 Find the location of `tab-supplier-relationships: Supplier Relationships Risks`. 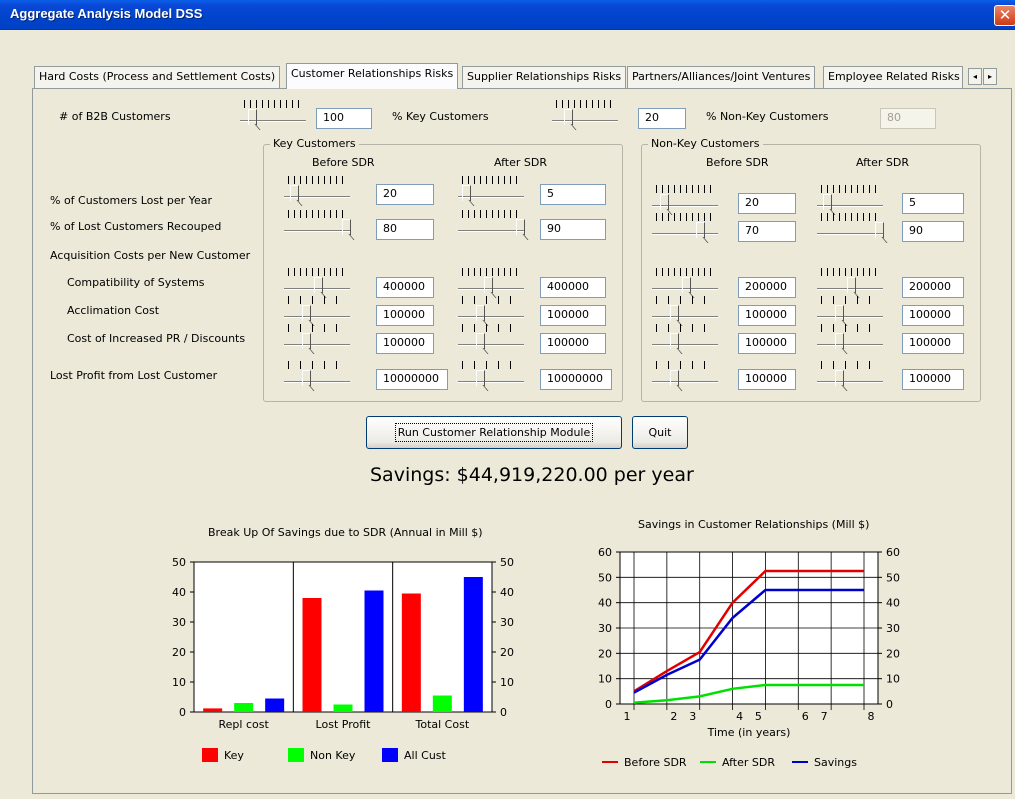

tab-supplier-relationships: Supplier Relationships Risks is located at coordinates (544, 77).